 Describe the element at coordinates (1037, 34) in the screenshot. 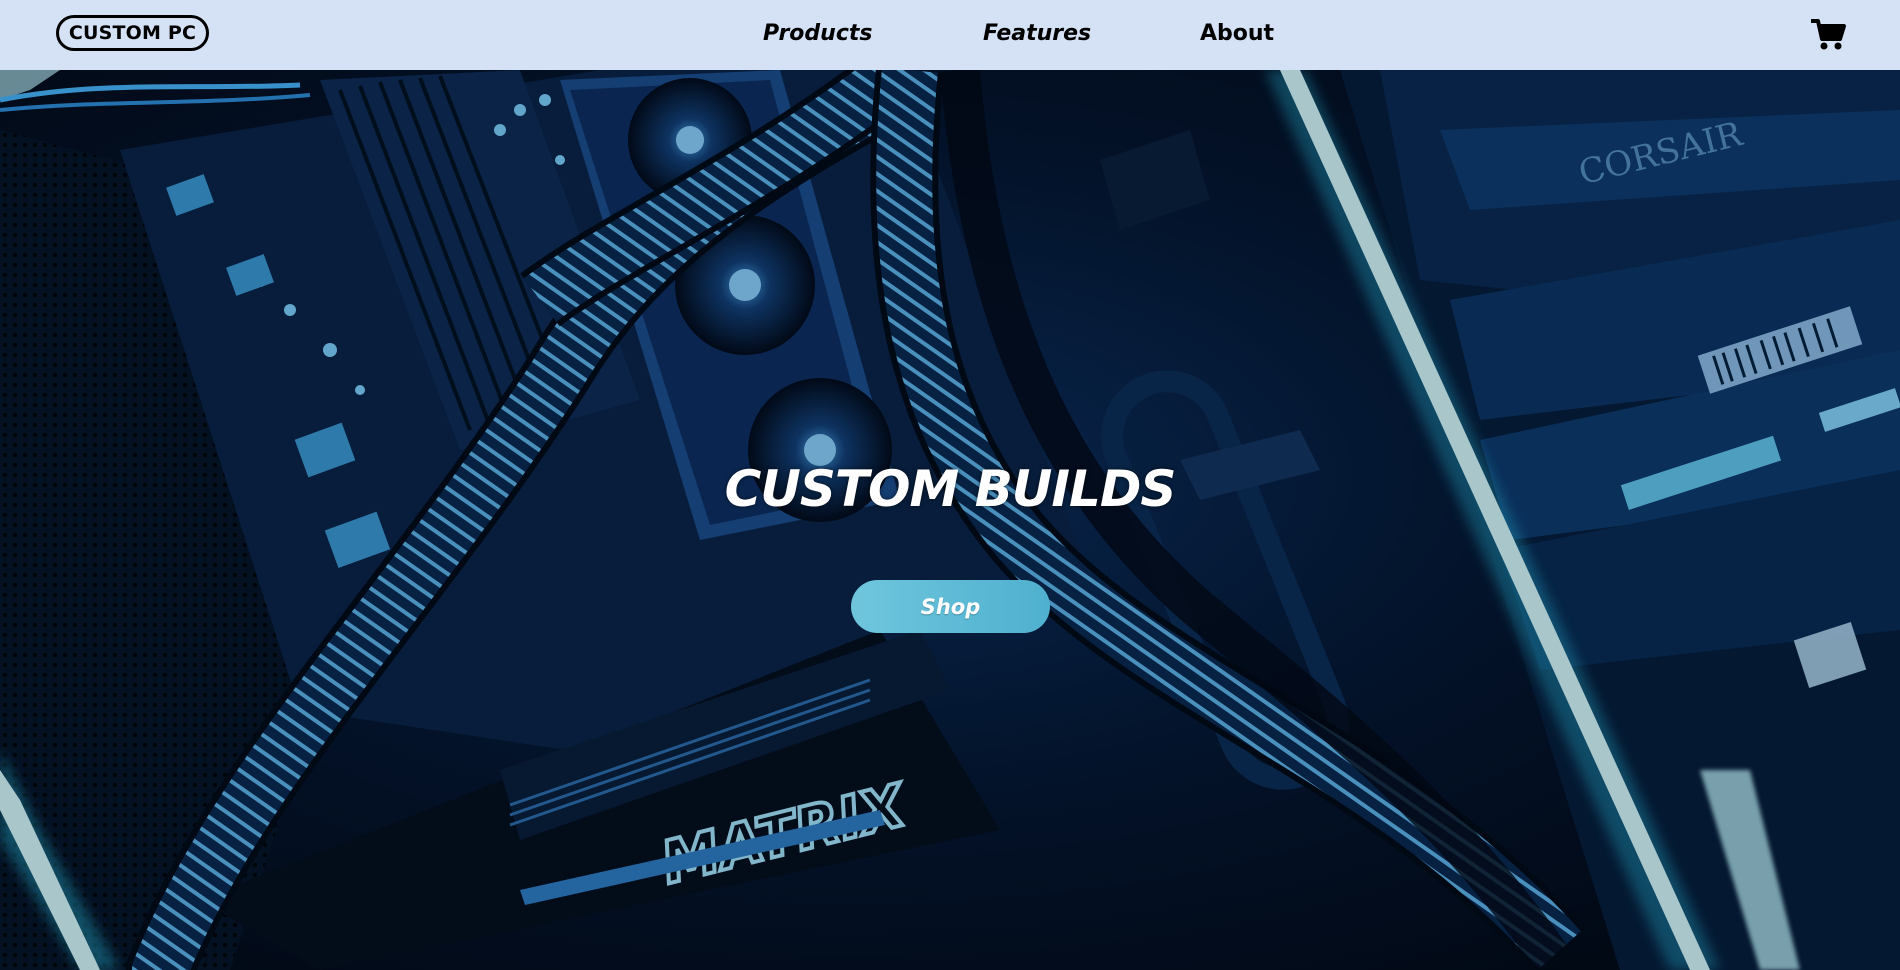

I see `nav-link-features: Features` at that location.